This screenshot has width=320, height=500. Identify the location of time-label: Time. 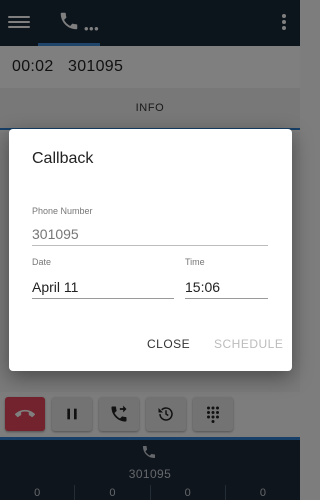
(195, 262).